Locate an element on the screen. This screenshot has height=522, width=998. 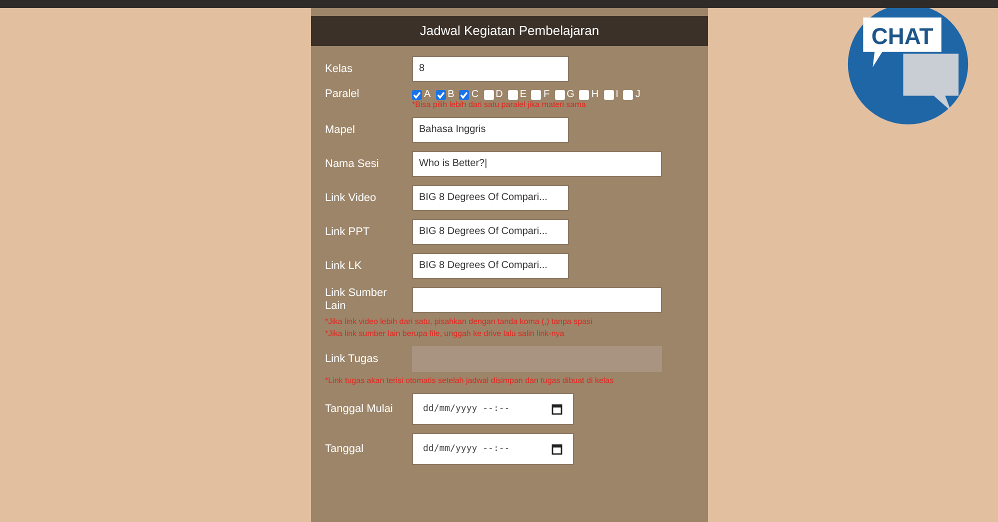
field-label: Kelas is located at coordinates (339, 69).